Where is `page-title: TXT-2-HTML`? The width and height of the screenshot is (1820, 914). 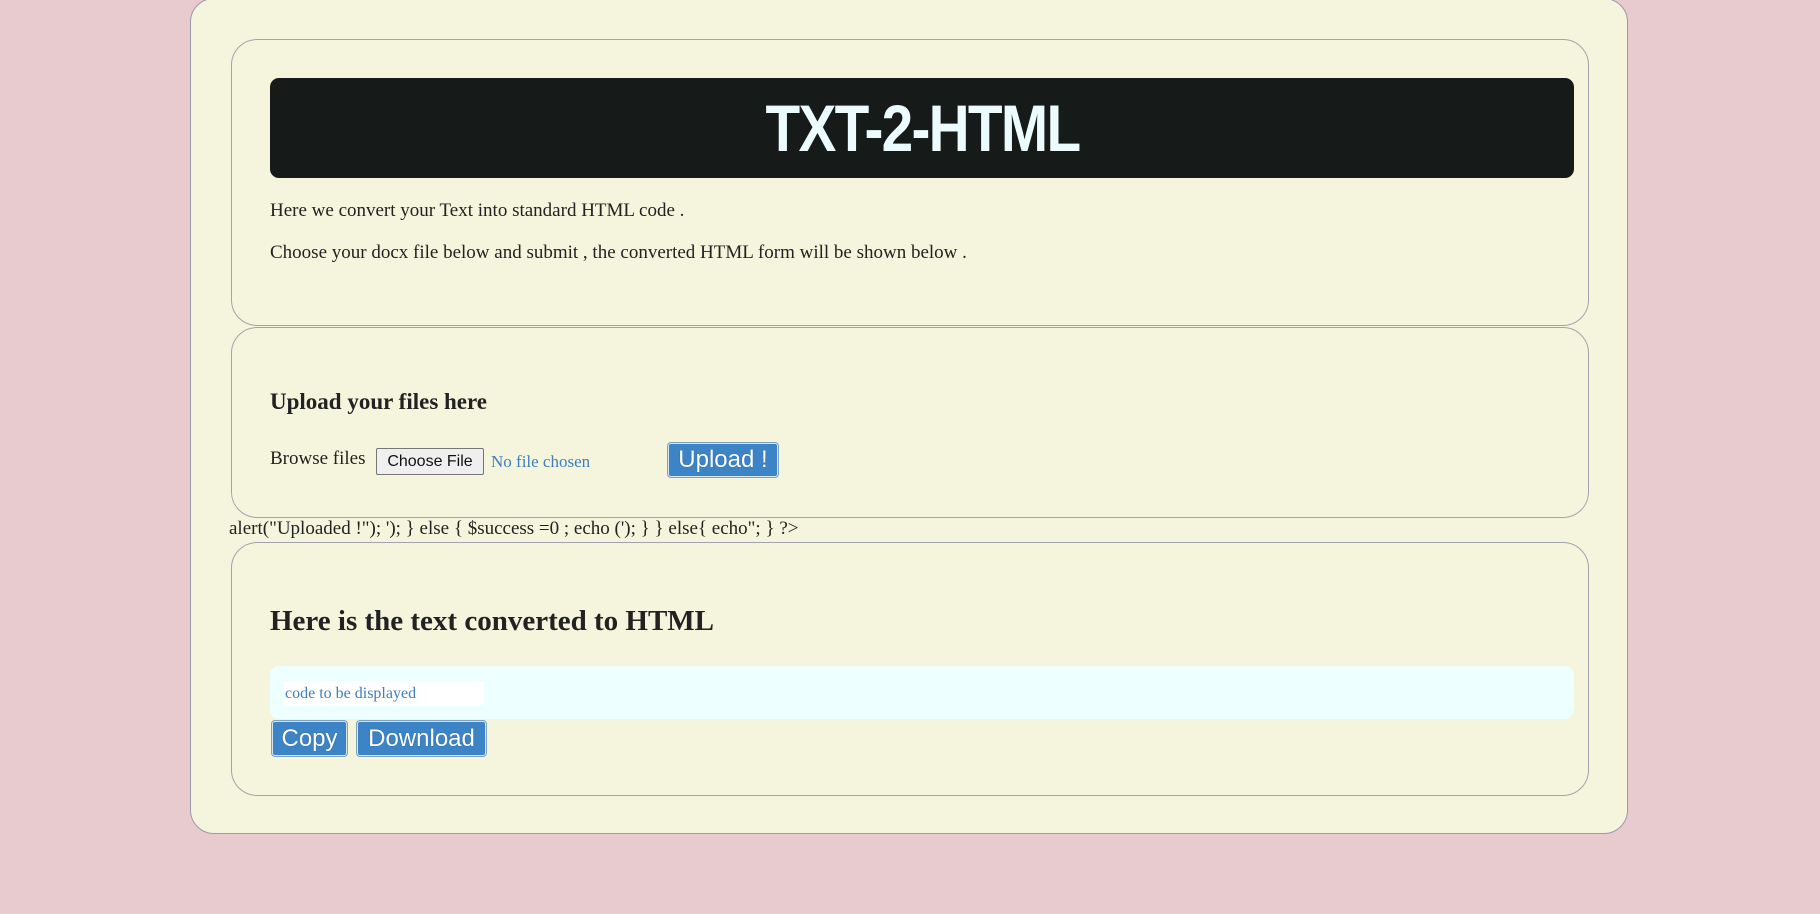 page-title: TXT-2-HTML is located at coordinates (923, 128).